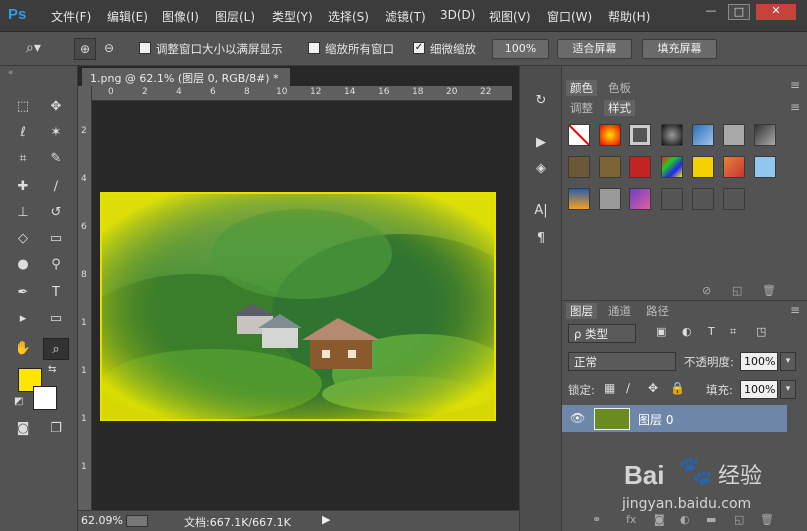 The height and width of the screenshot is (531, 807). I want to click on eraser-icon: ◇, so click(23, 239).